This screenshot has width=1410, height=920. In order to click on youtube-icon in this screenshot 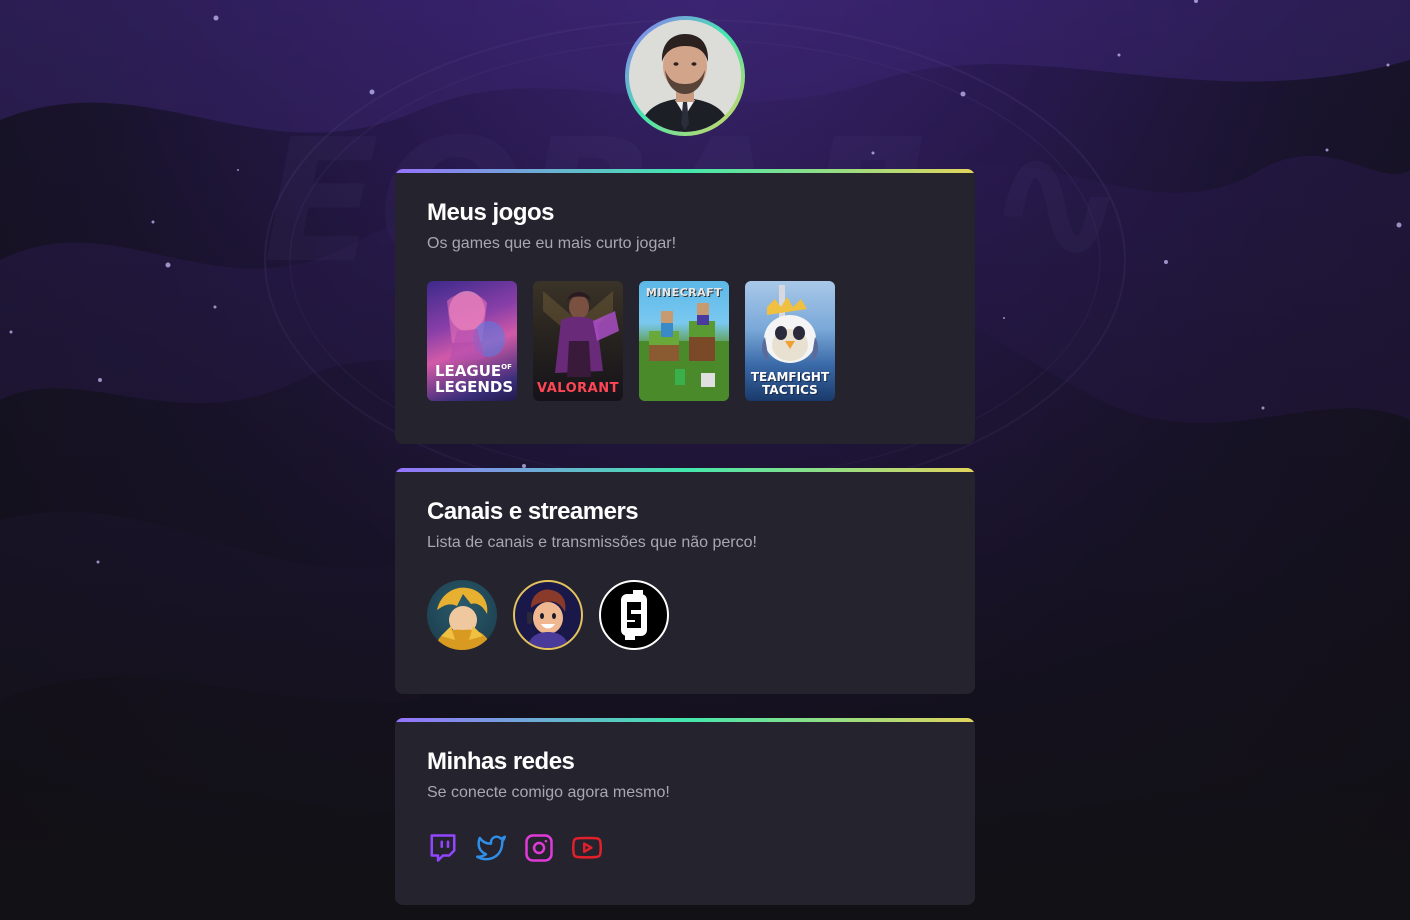, I will do `click(587, 847)`.